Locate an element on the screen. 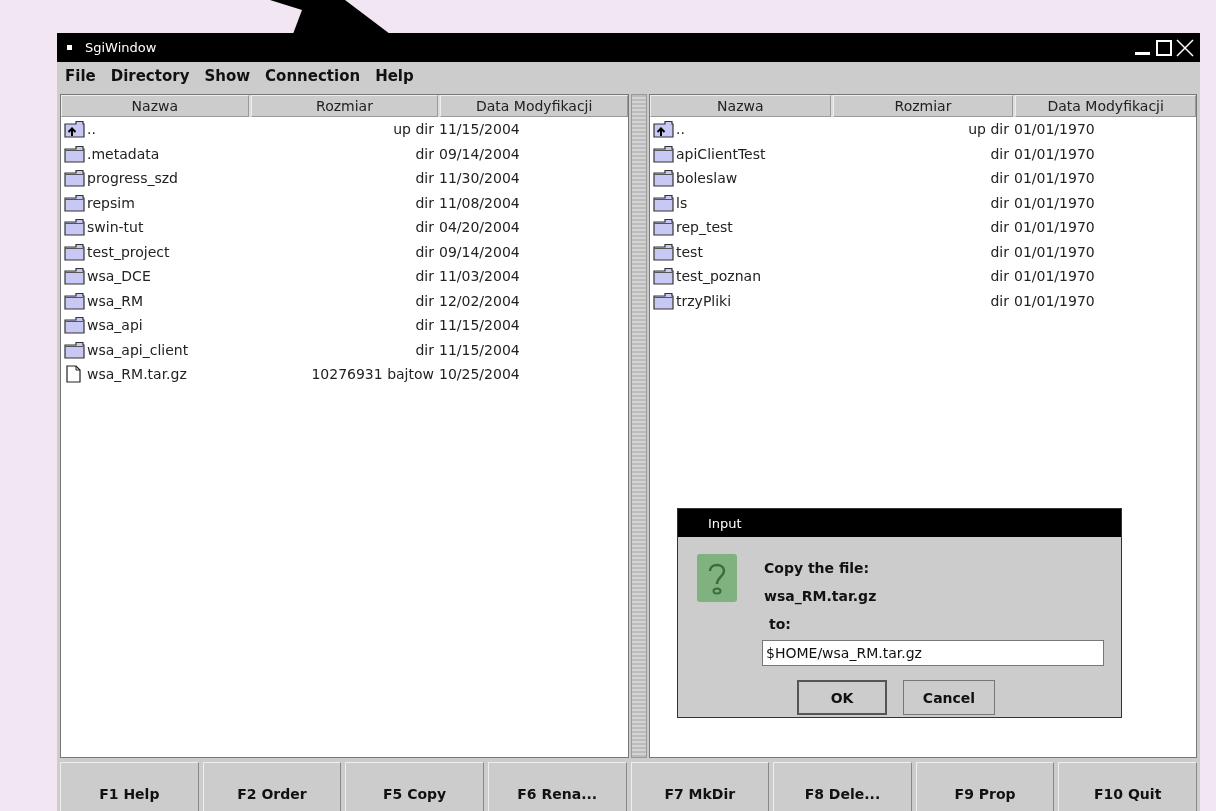 Image resolution: width=1216 pixels, height=811 pixels. file-name: ls is located at coordinates (682, 202).